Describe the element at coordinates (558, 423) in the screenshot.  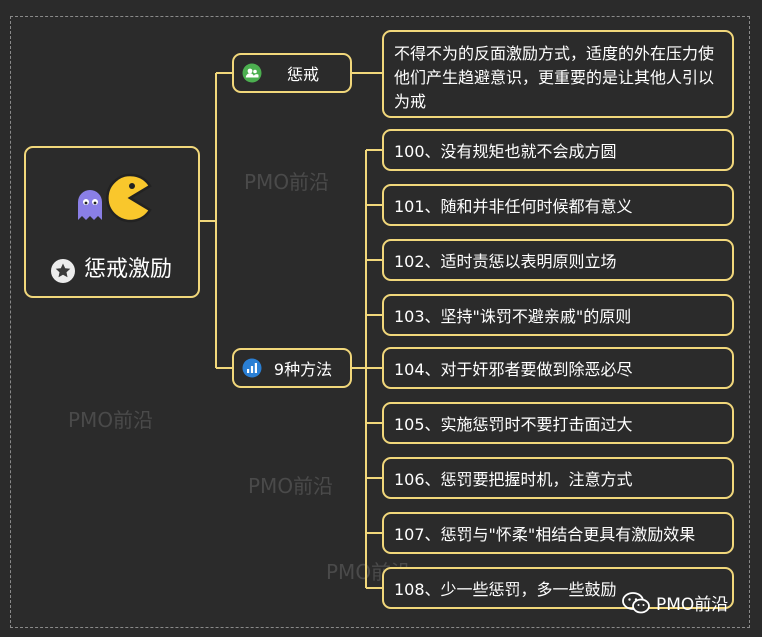
I see `method-item: 105、实施惩罚时不要打击面过大` at that location.